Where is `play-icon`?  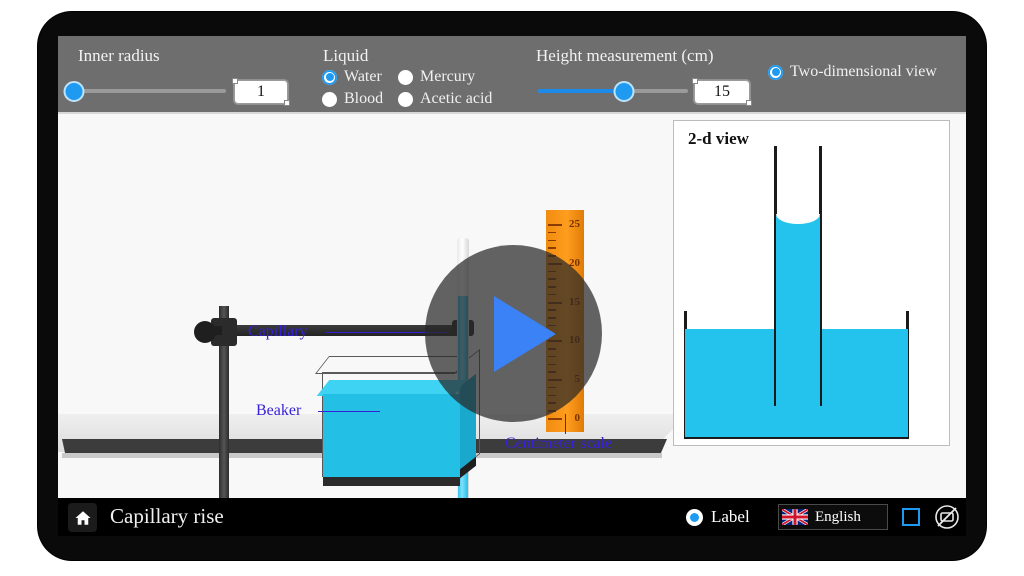 play-icon is located at coordinates (524, 333).